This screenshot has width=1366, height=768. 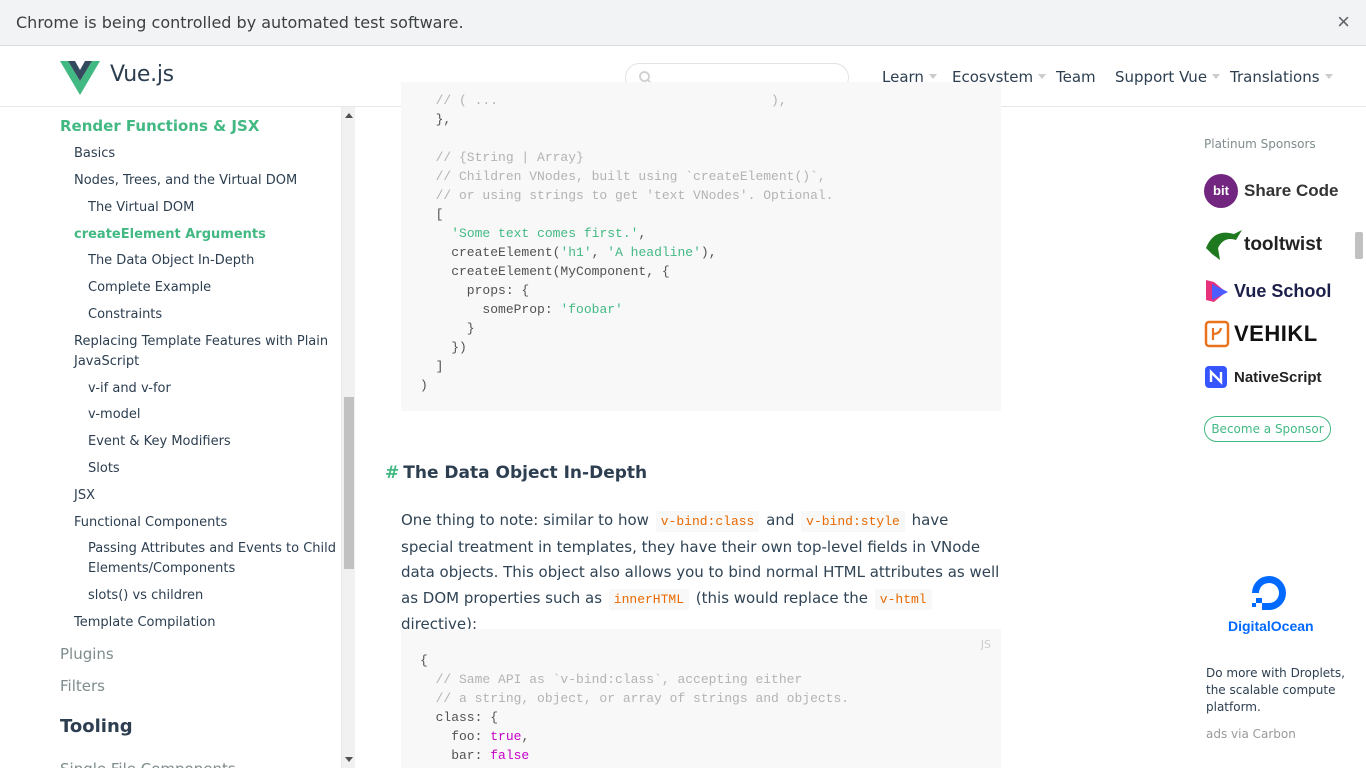 I want to click on sidebar-item-data-object: The Data Object In-Depth, so click(x=171, y=261).